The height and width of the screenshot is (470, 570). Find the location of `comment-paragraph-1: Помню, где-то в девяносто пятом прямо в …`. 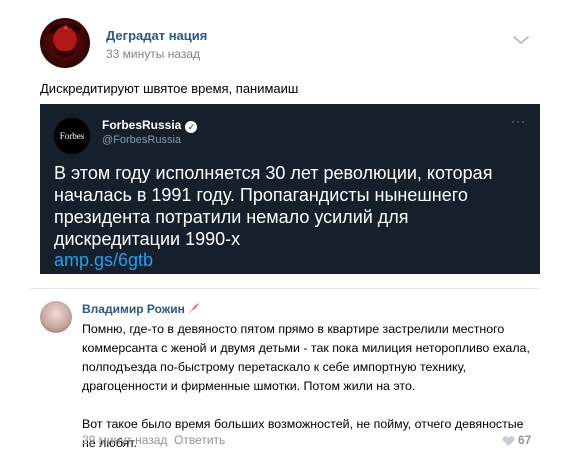

comment-paragraph-1: Помню, где-то в девяносто пятом прямо в … is located at coordinates (306, 357).